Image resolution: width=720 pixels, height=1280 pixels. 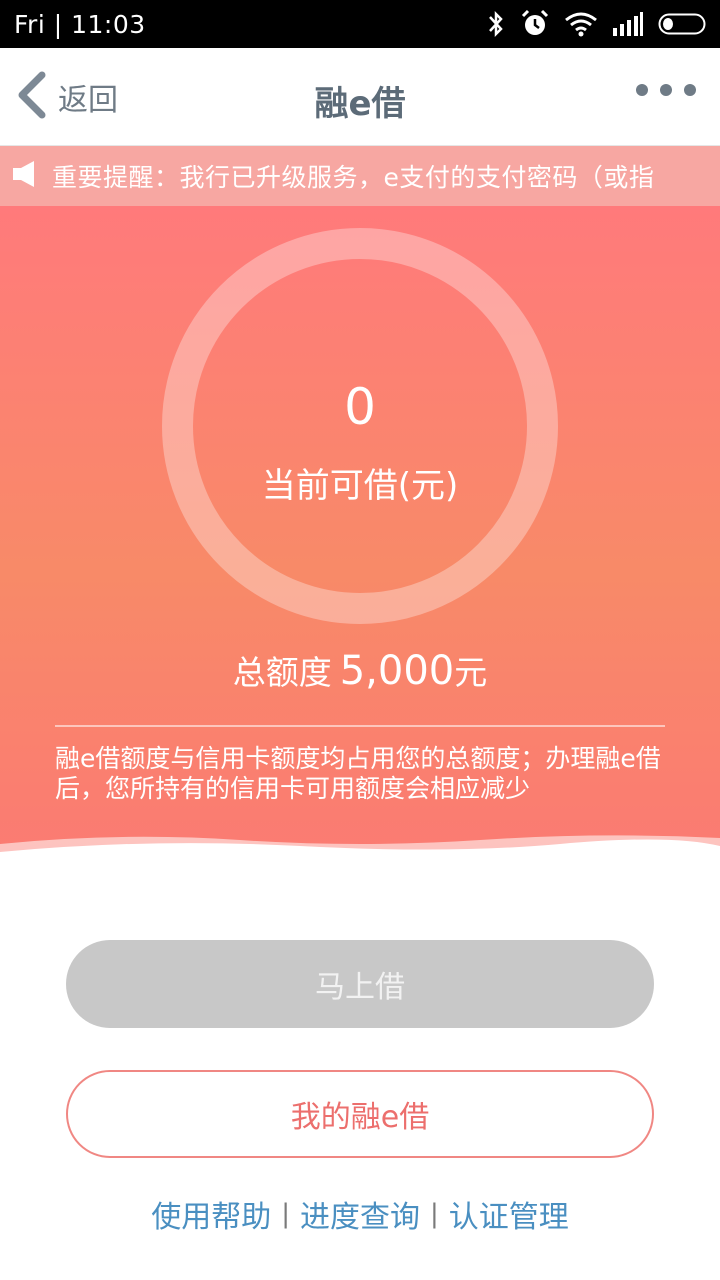 I want to click on bluetooth-icon, so click(x=496, y=24).